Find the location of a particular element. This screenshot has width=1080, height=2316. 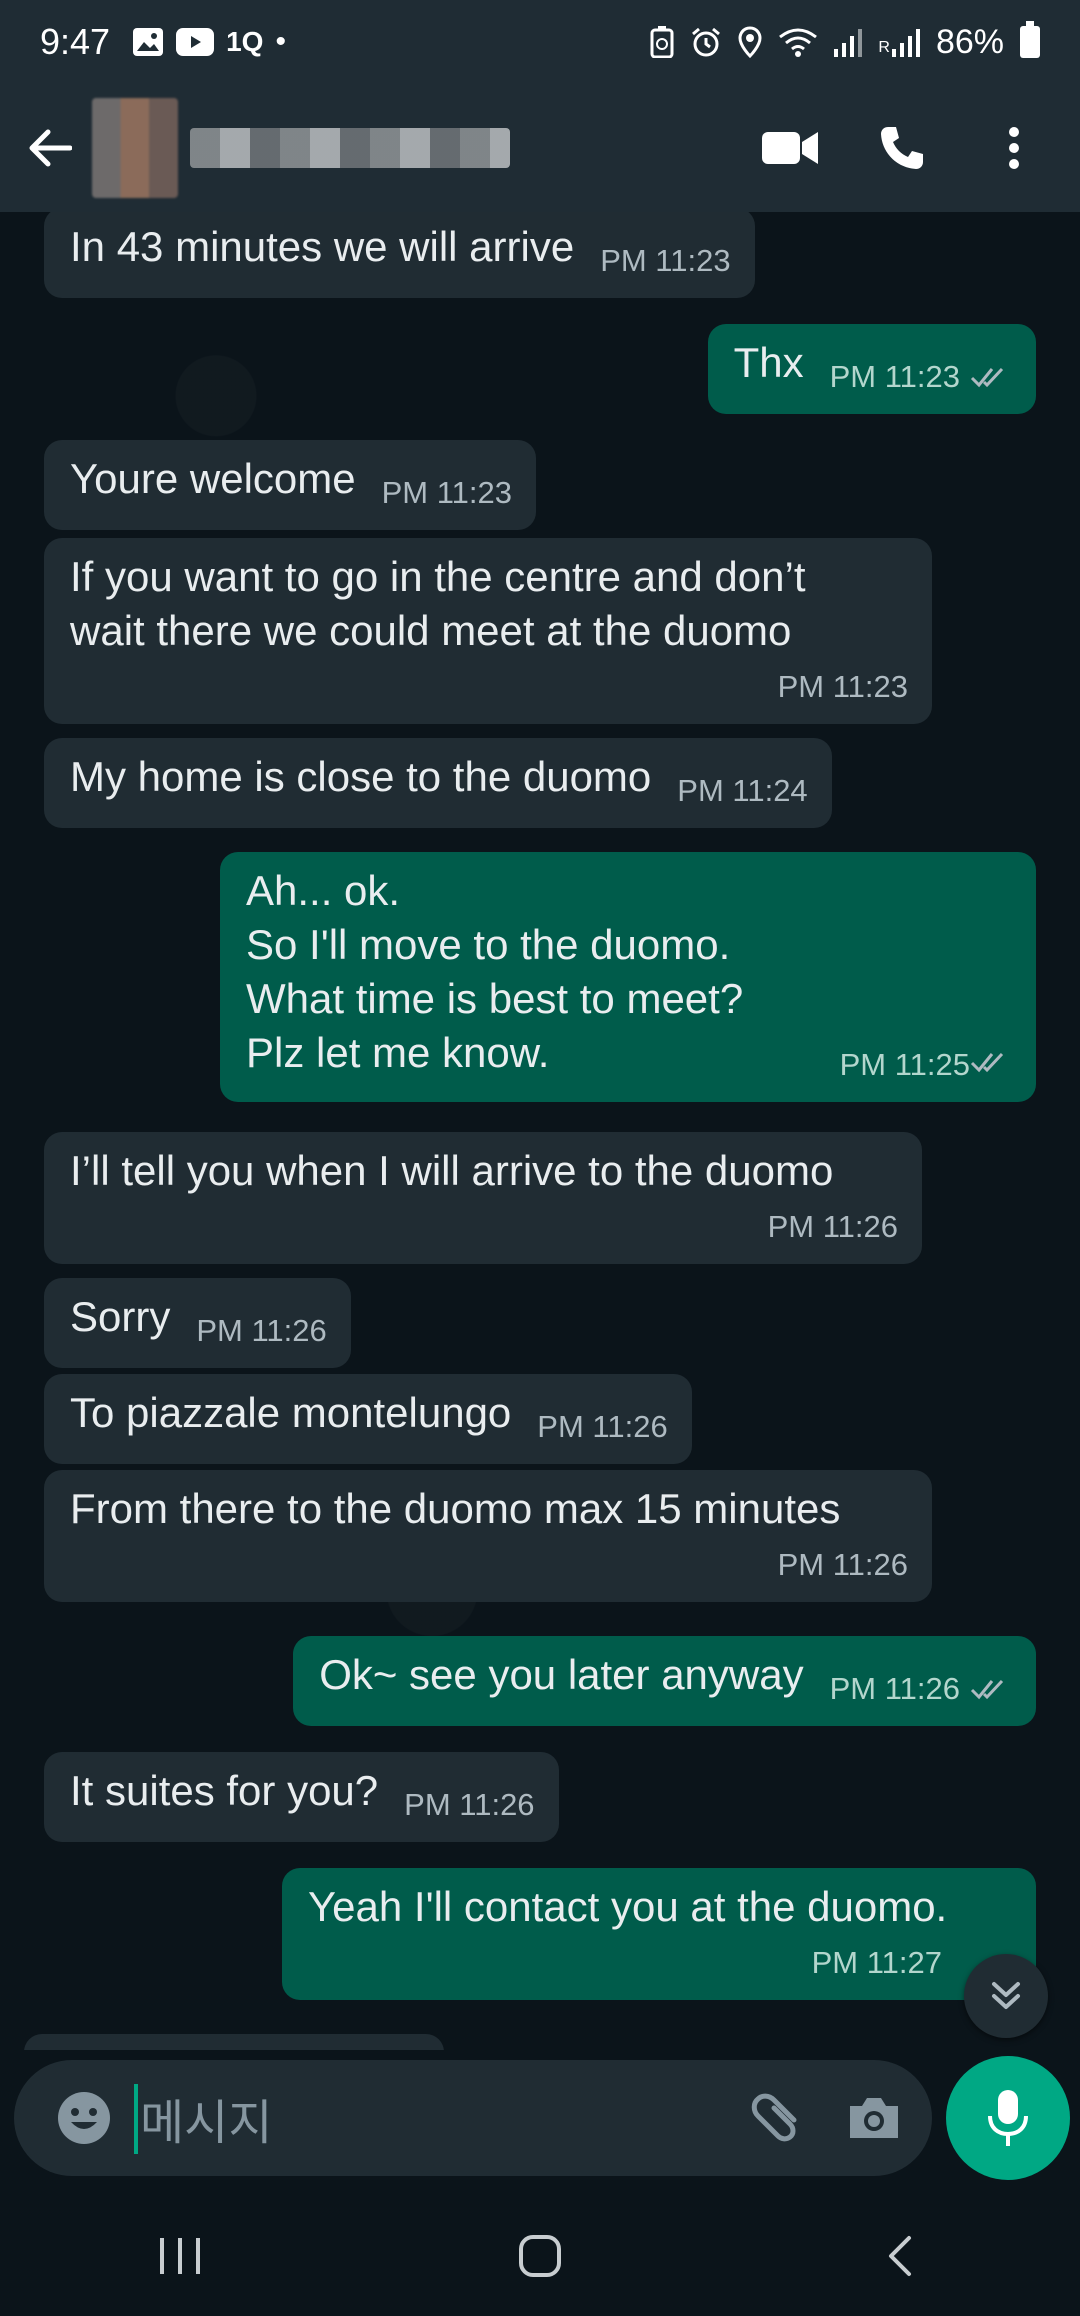

back-button is located at coordinates (50, 148).